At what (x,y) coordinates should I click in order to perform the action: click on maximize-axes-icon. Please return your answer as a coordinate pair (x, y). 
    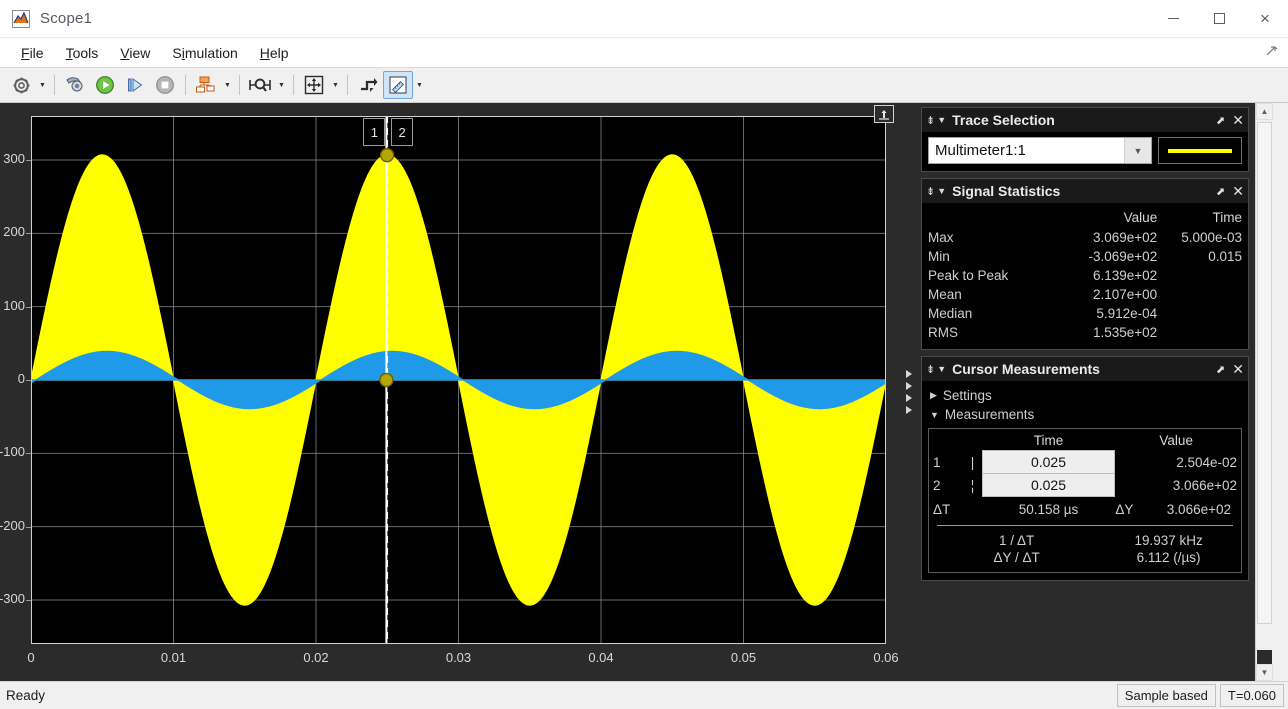
    Looking at the image, I should click on (884, 114).